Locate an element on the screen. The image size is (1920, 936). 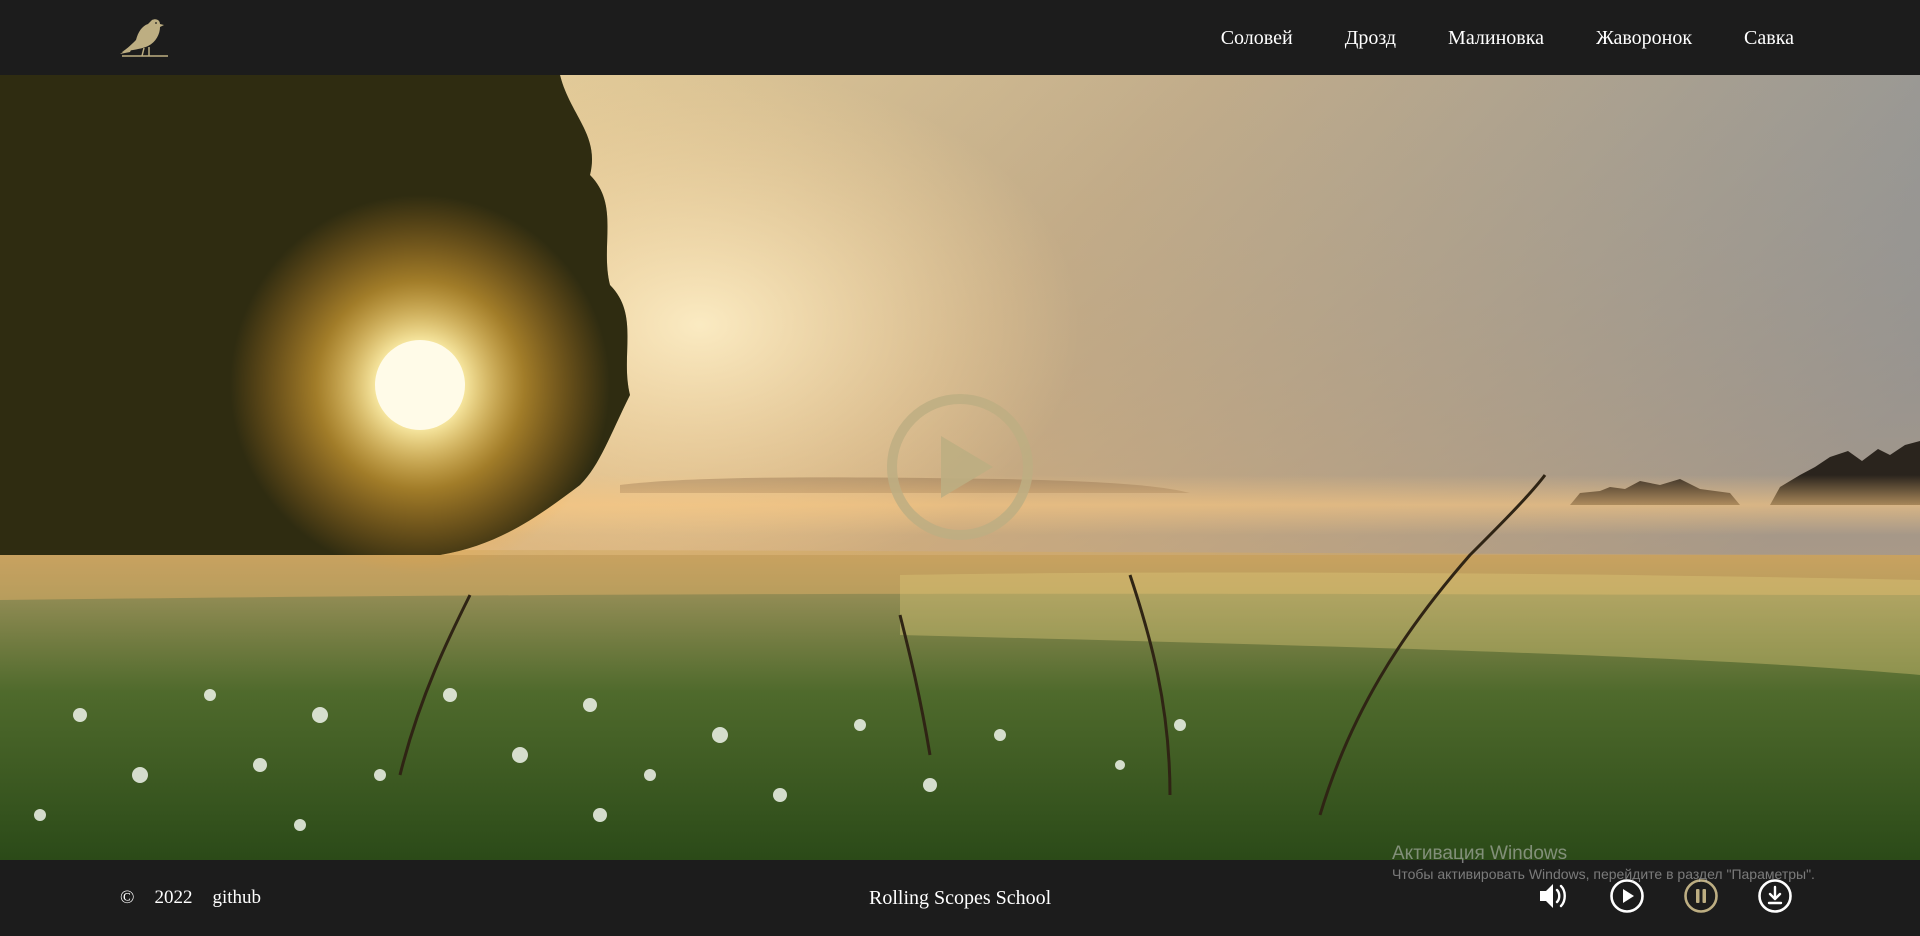
play-circle-icon is located at coordinates (960, 467).